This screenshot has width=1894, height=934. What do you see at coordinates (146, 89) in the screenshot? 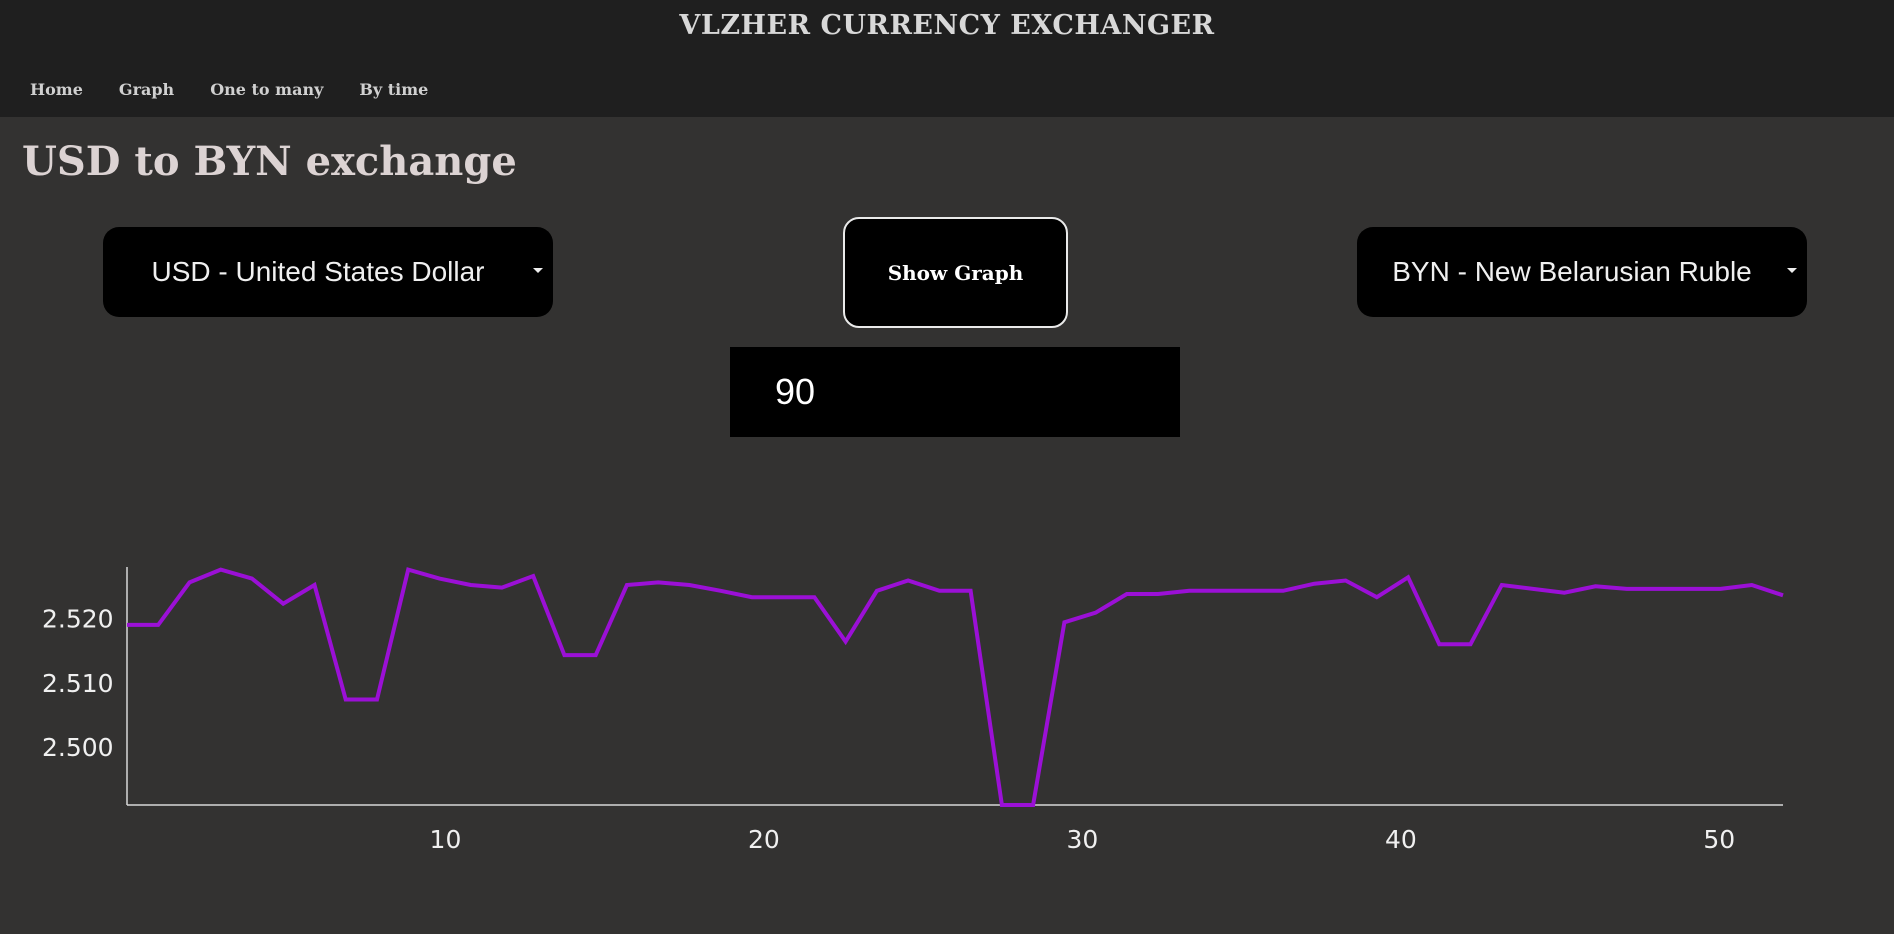
I see `nav-graph: Graph` at bounding box center [146, 89].